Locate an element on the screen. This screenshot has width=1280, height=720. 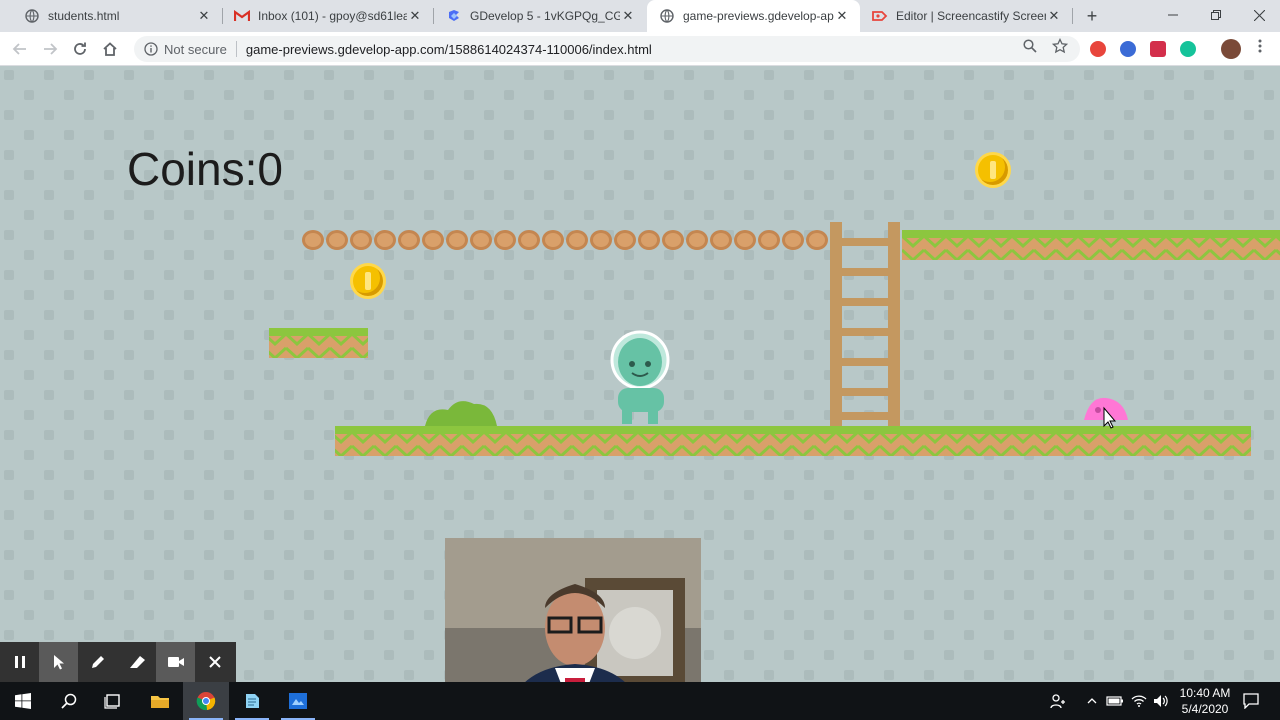
screen-app-icon is located at coordinates (298, 701).